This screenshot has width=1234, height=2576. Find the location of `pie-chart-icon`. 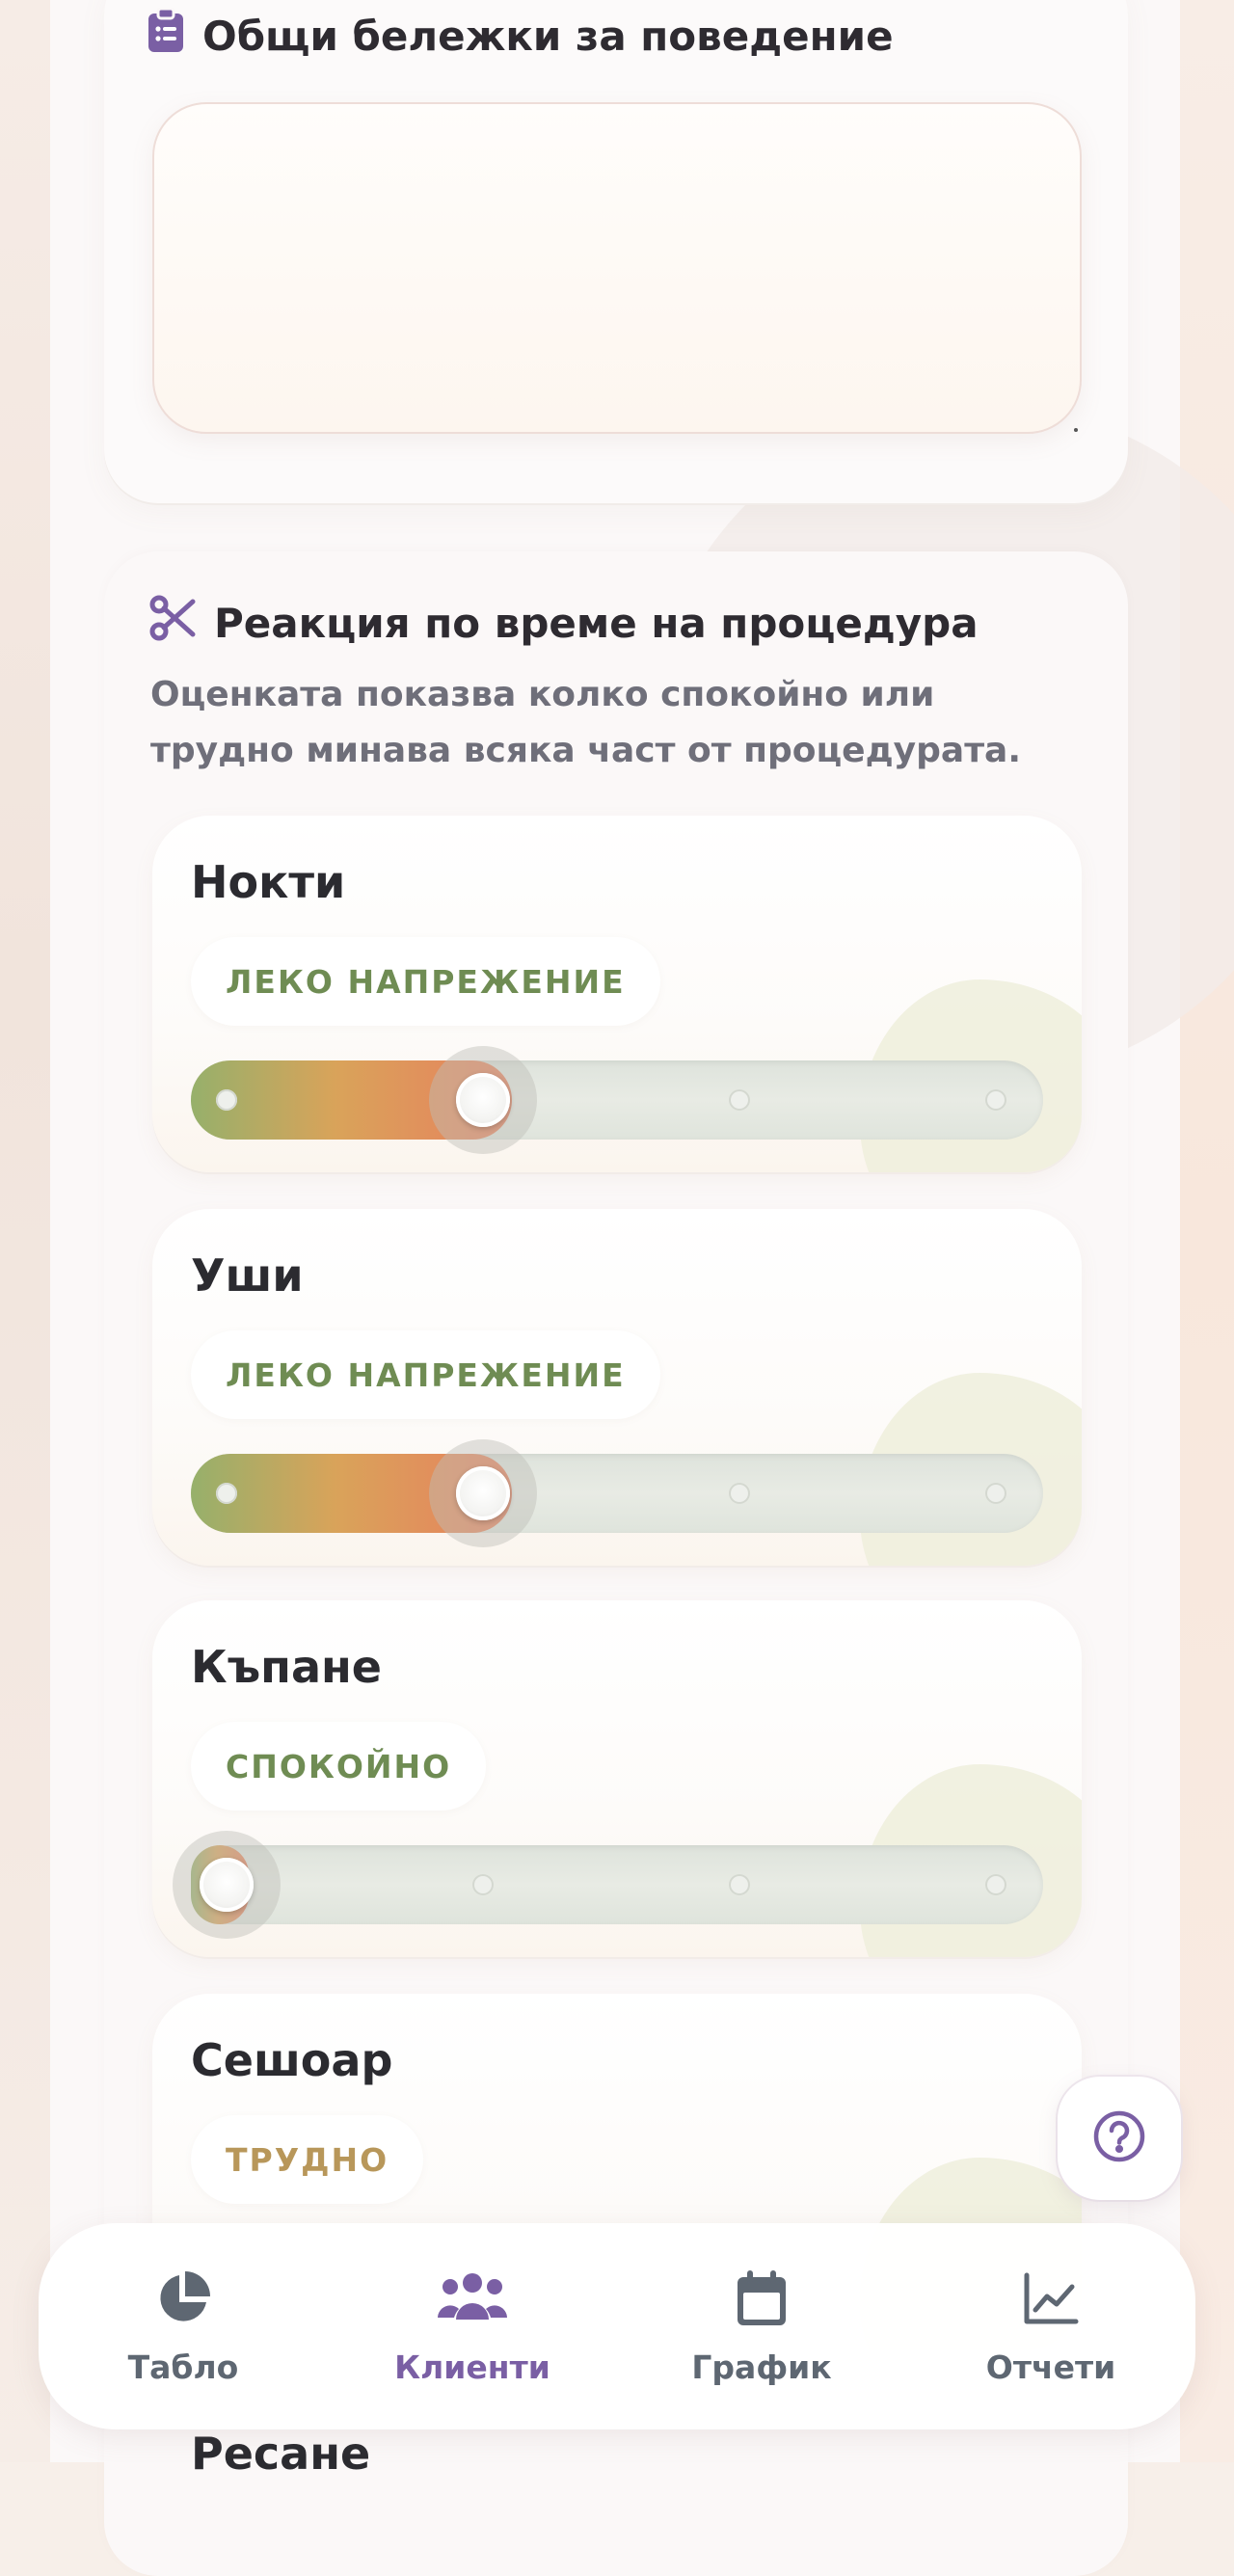

pie-chart-icon is located at coordinates (183, 2300).